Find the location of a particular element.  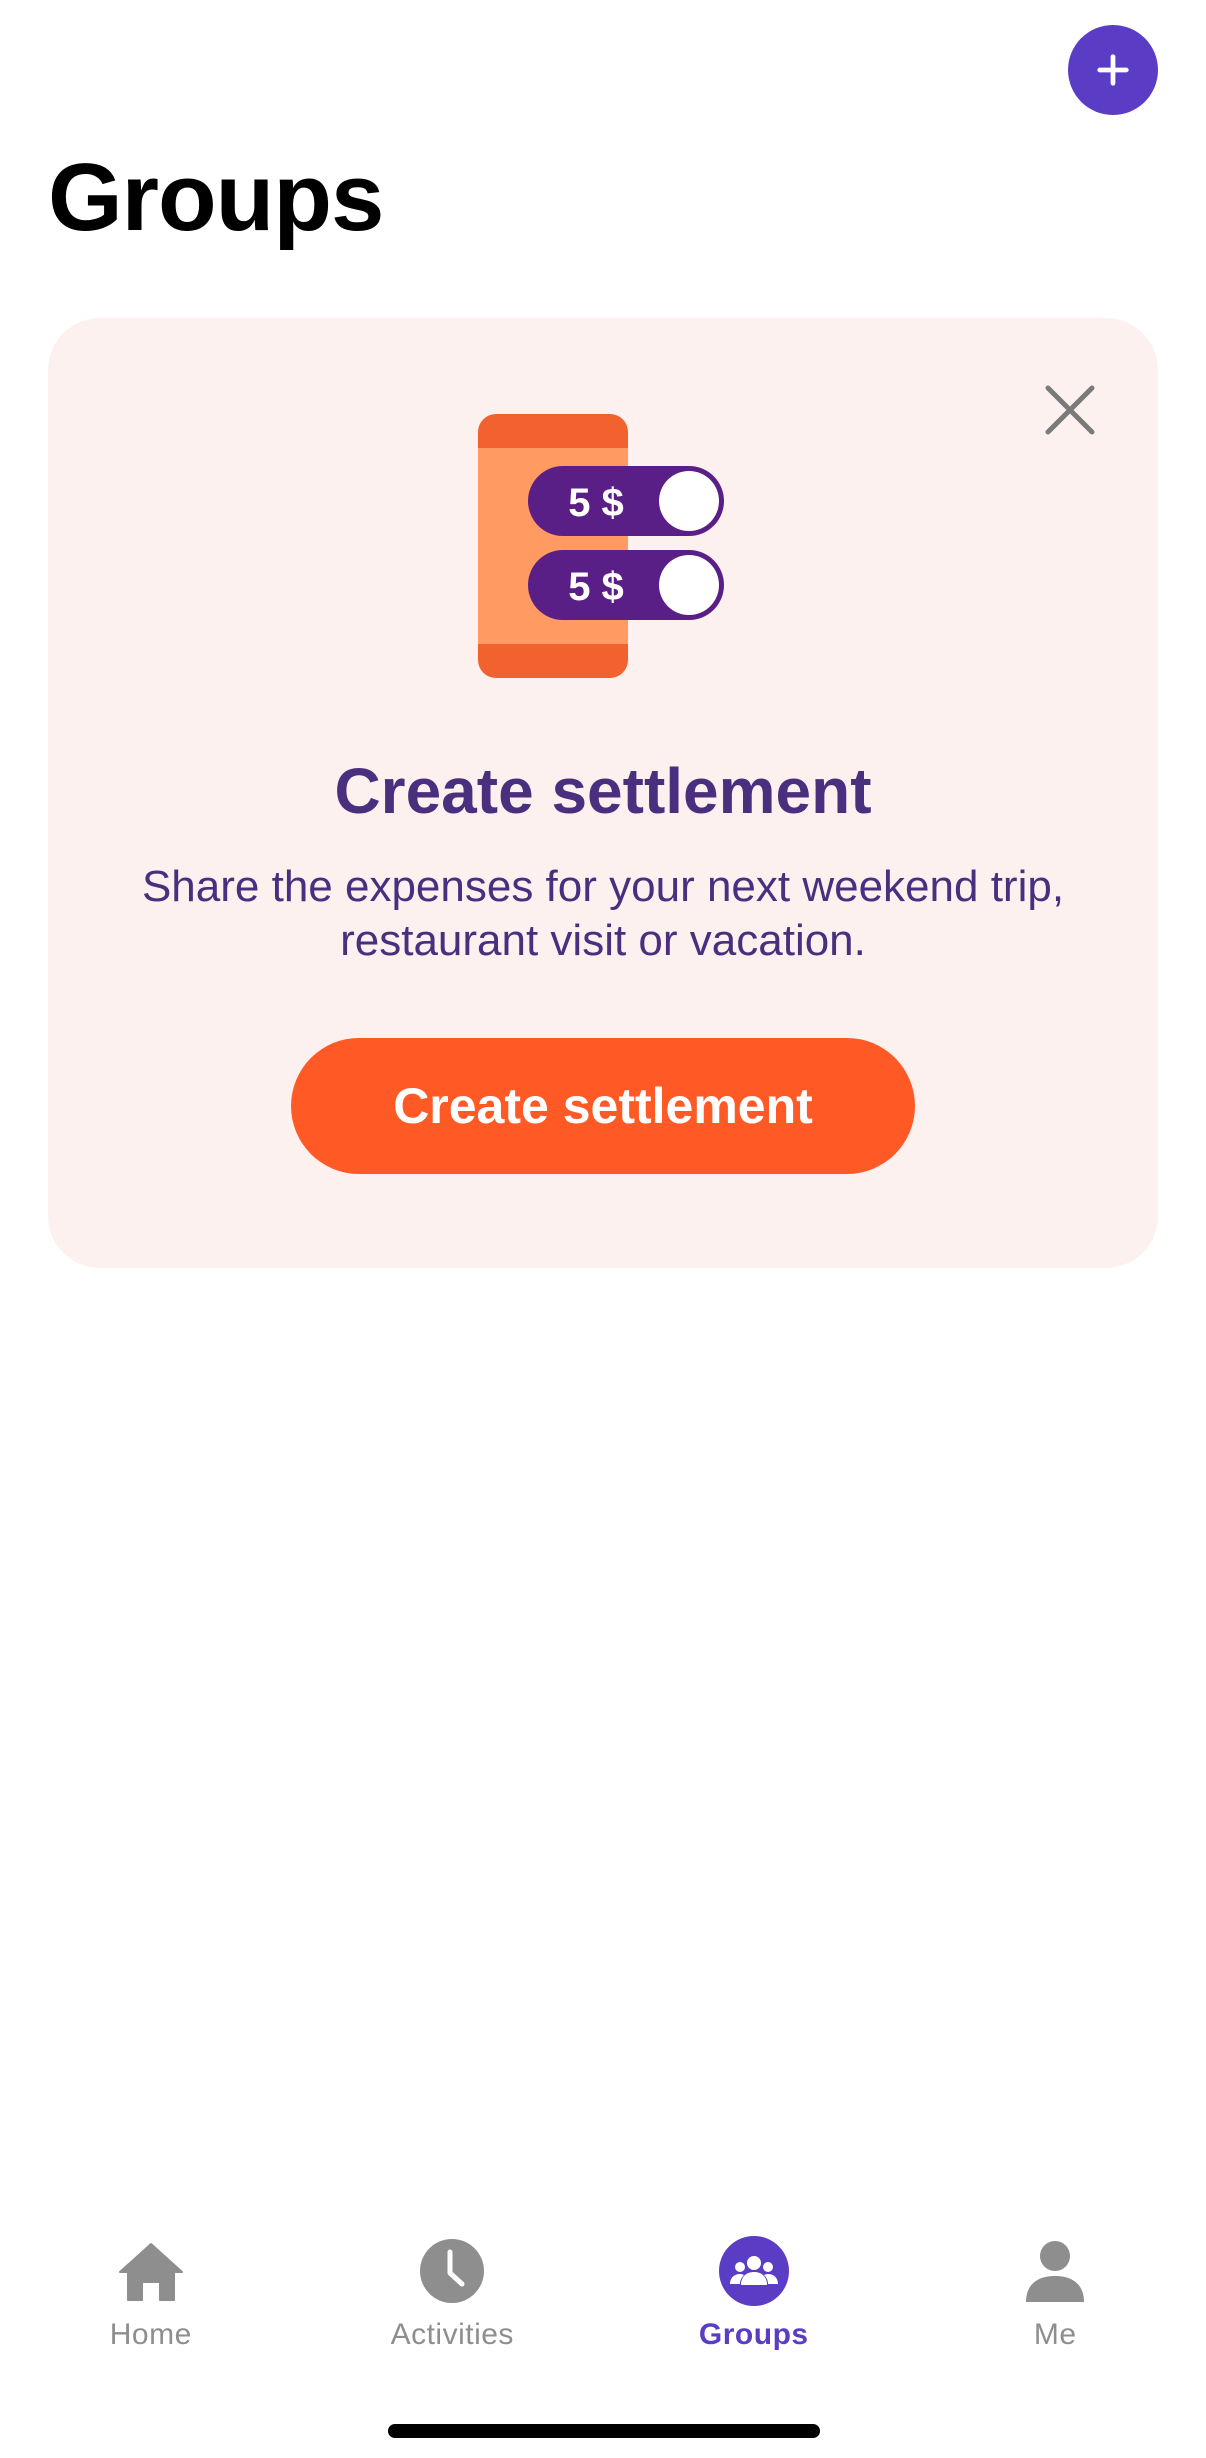

groups-icon is located at coordinates (753, 2271).